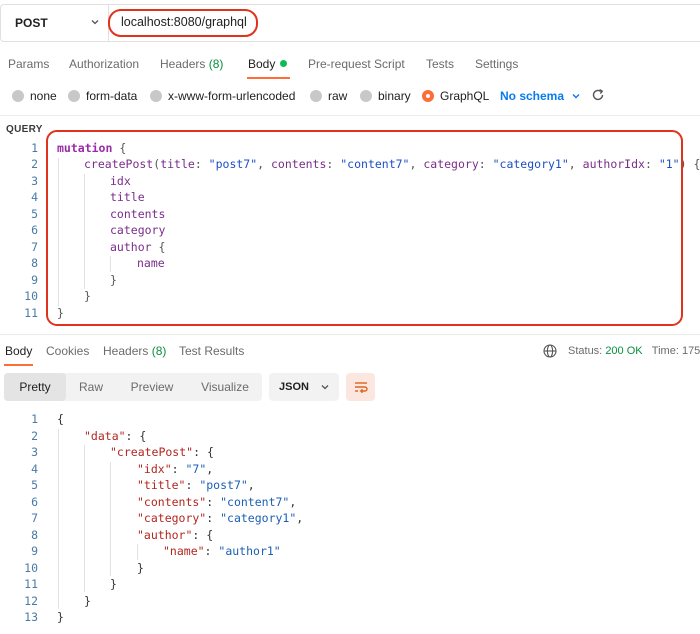 The height and width of the screenshot is (634, 700). Describe the element at coordinates (102, 96) in the screenshot. I see `radio-form-data: form-data` at that location.